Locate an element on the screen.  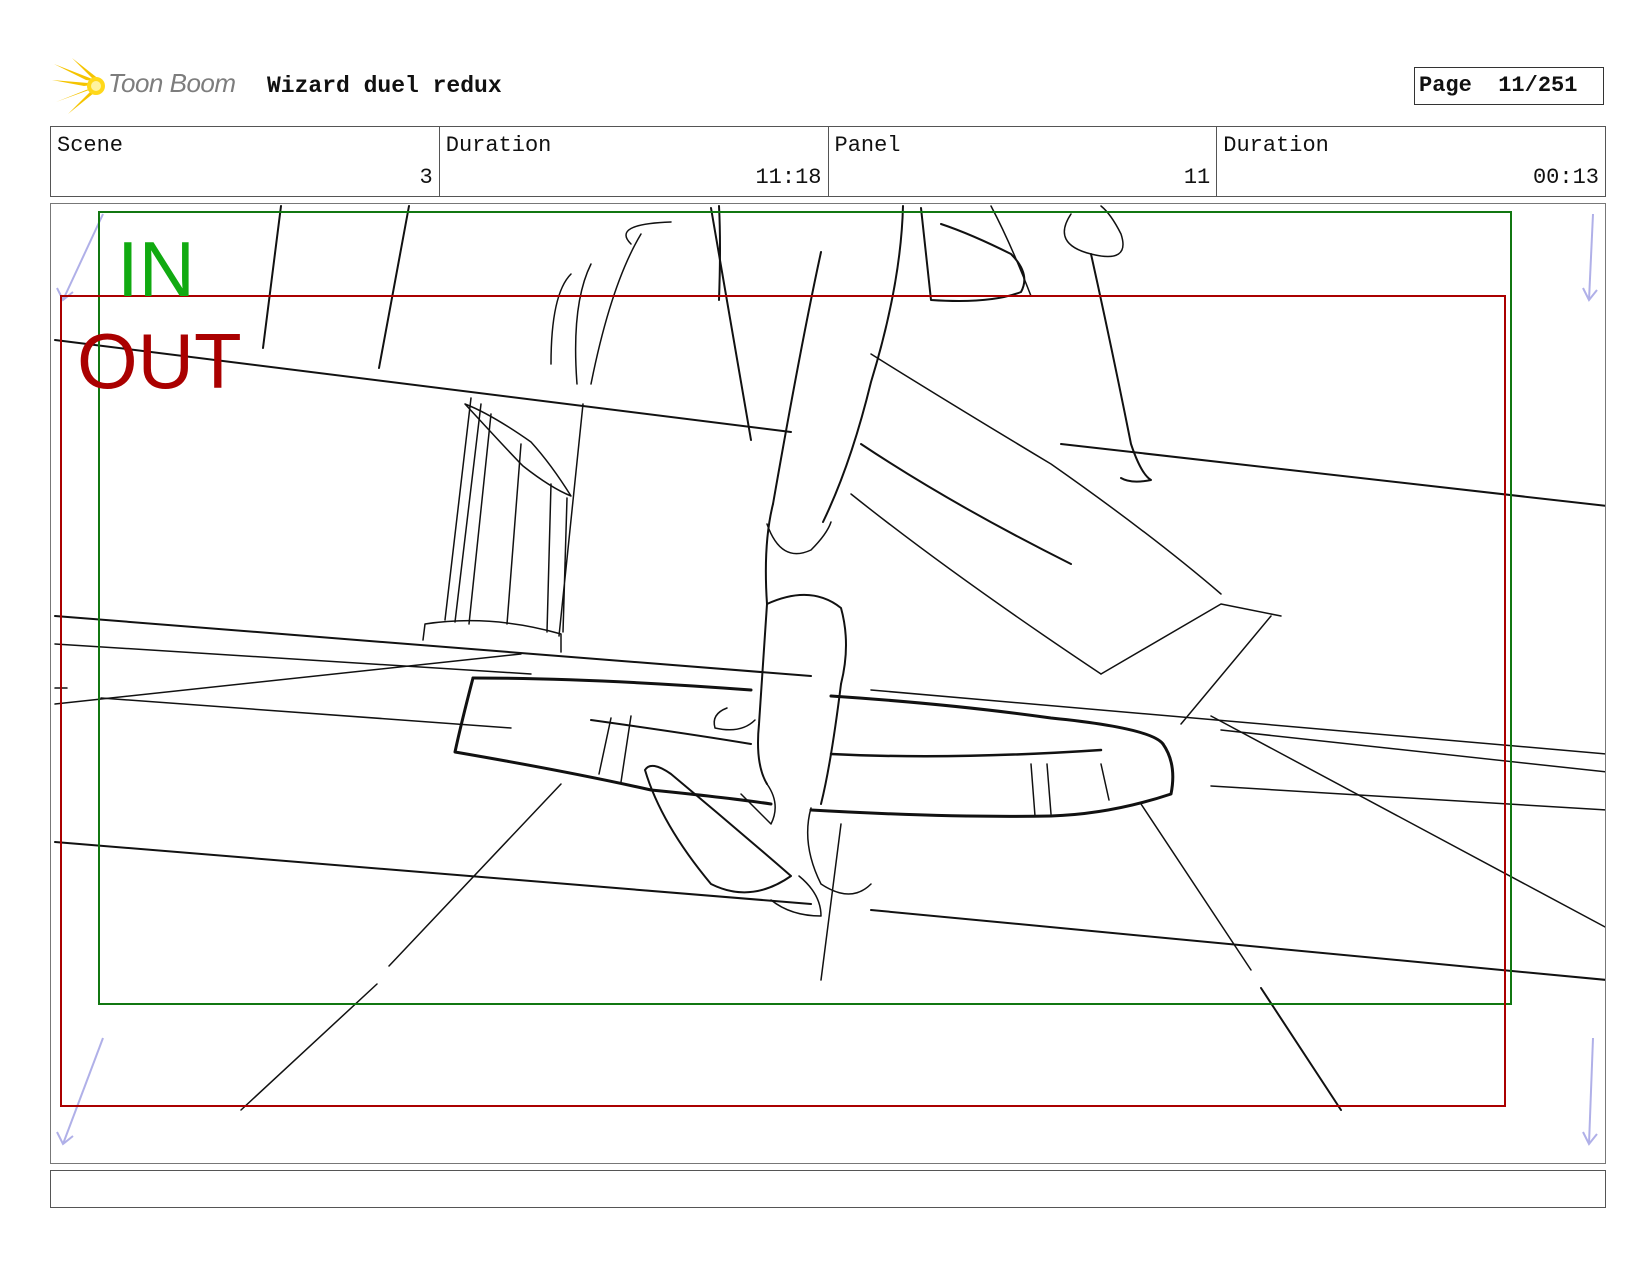
panel-value: 11 is located at coordinates (1197, 177).